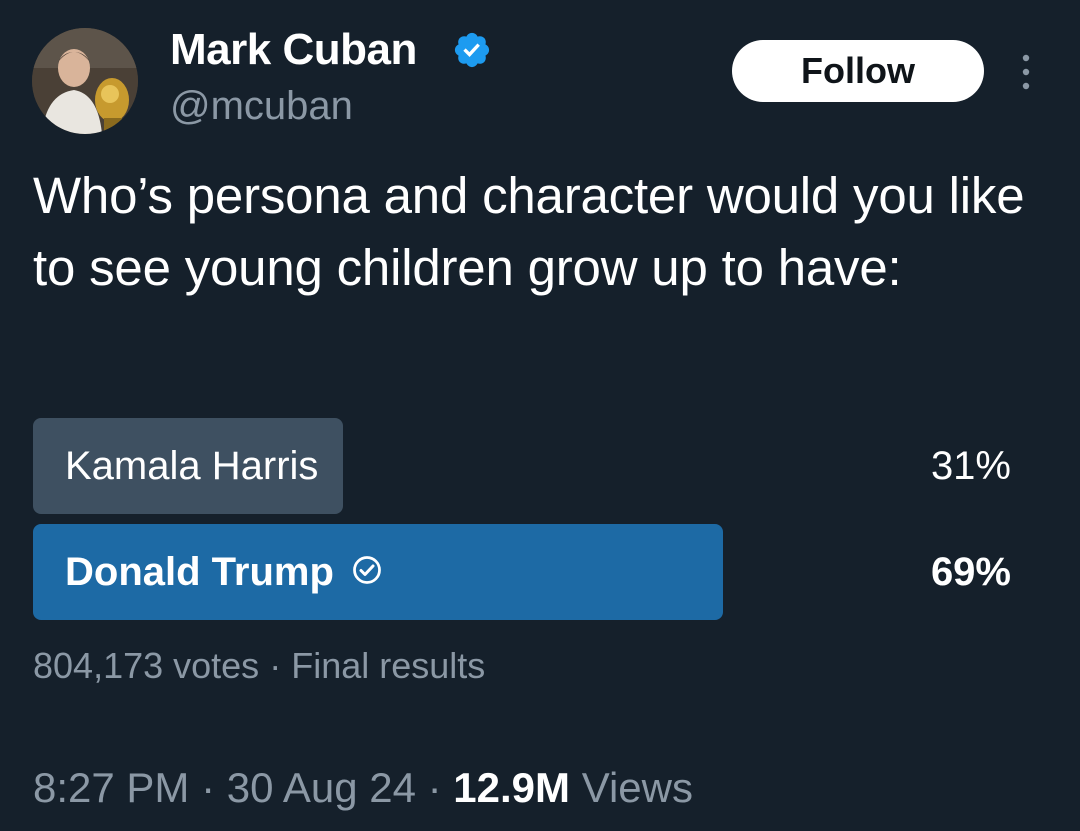  What do you see at coordinates (511, 787) in the screenshot?
I see `views-count: 12.9M` at bounding box center [511, 787].